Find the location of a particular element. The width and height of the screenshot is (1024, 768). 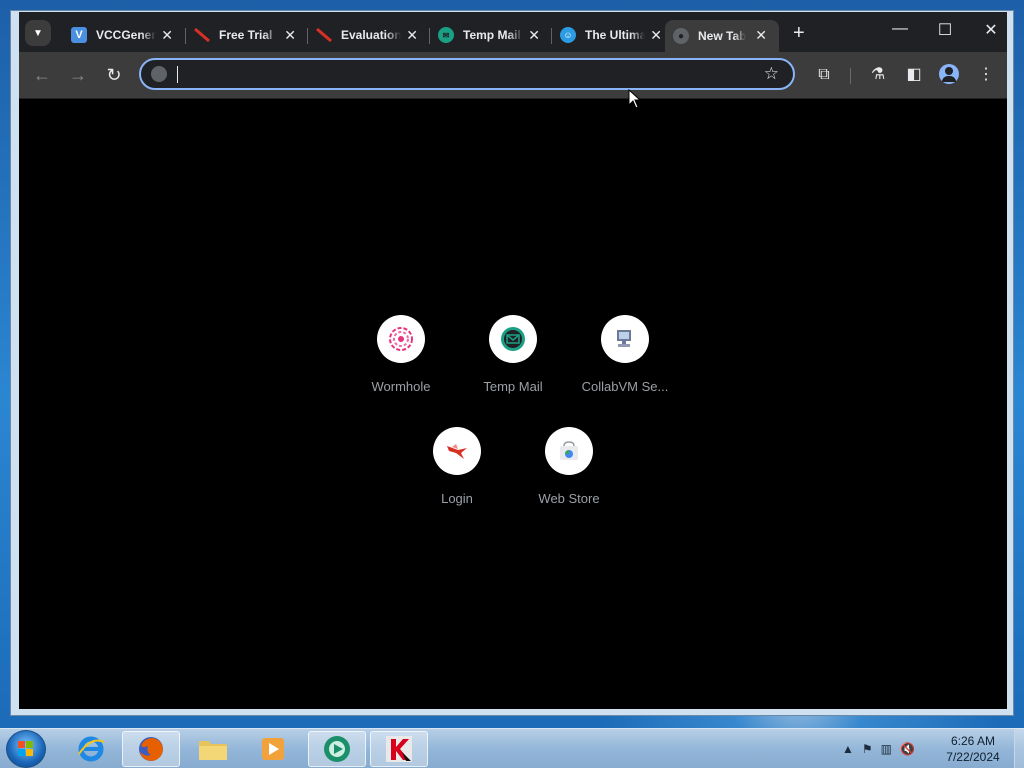

tab-label: Evaluation is located at coordinates (371, 35).